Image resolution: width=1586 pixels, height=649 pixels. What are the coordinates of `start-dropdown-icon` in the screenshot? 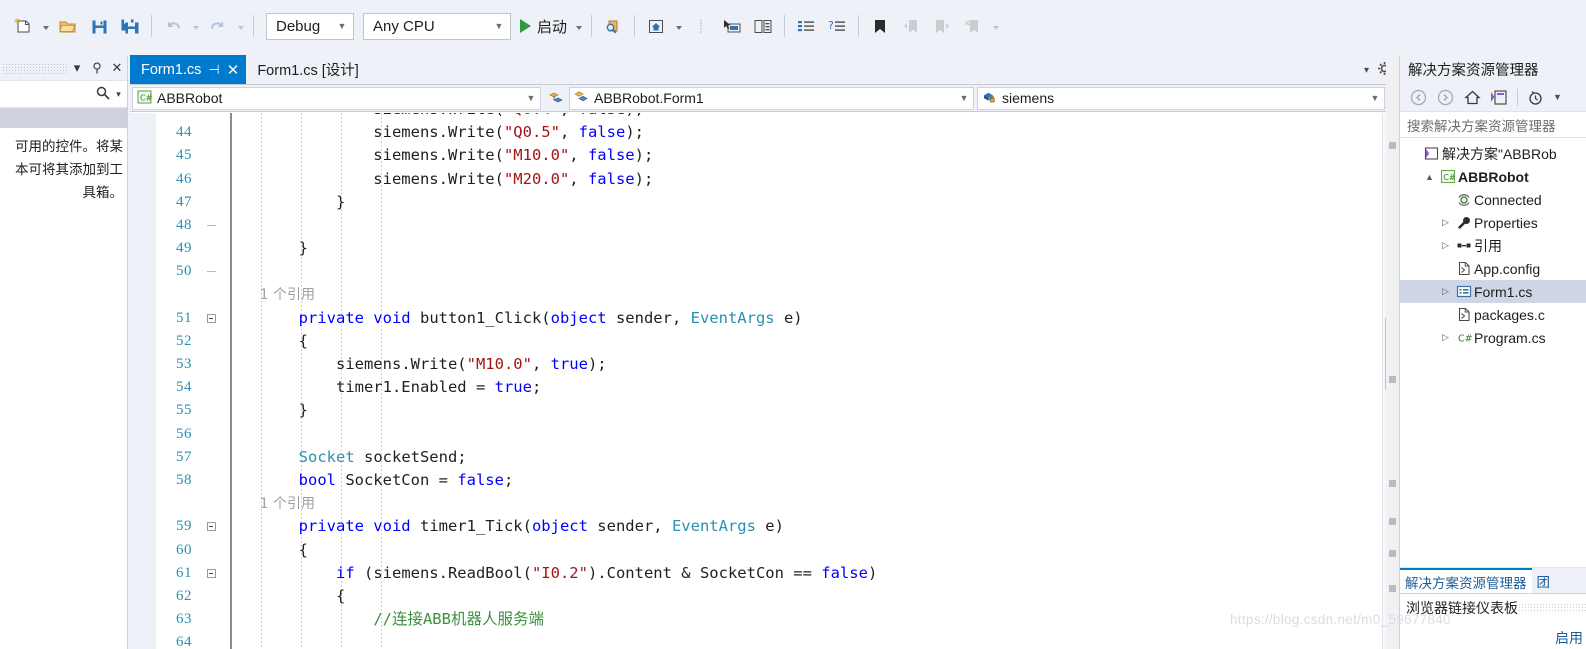 It's located at (578, 26).